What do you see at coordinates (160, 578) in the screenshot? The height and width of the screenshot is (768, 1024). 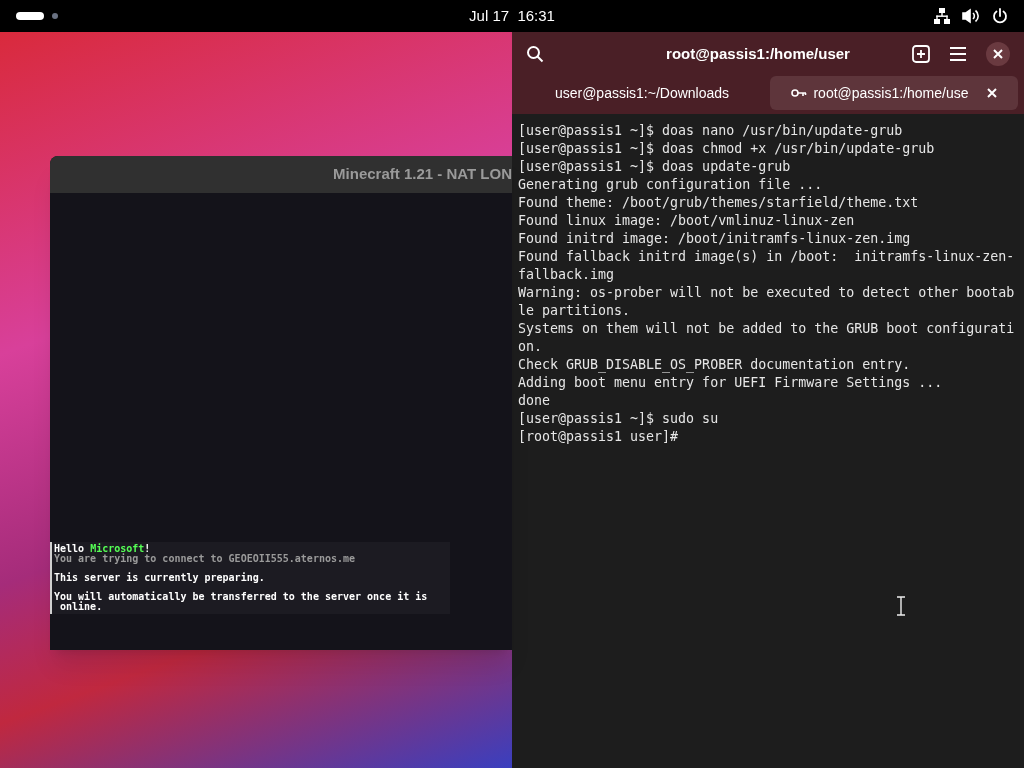 I see `chat-line: This server is currently preparing.` at bounding box center [160, 578].